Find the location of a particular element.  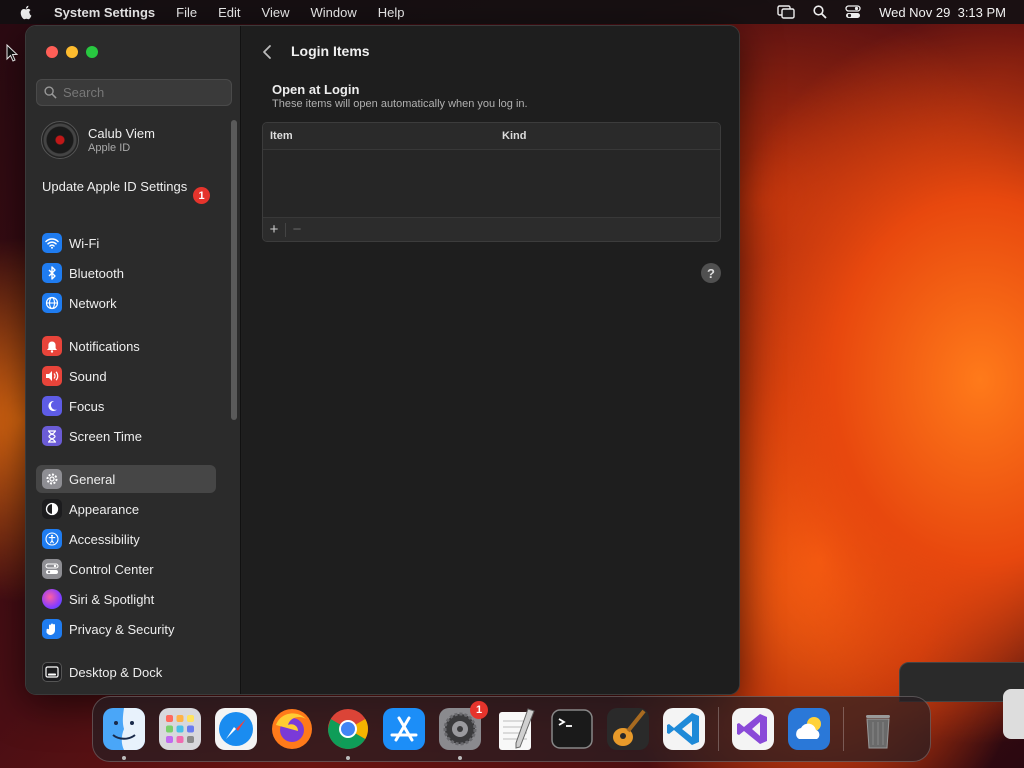

dock-weather is located at coordinates (809, 729).